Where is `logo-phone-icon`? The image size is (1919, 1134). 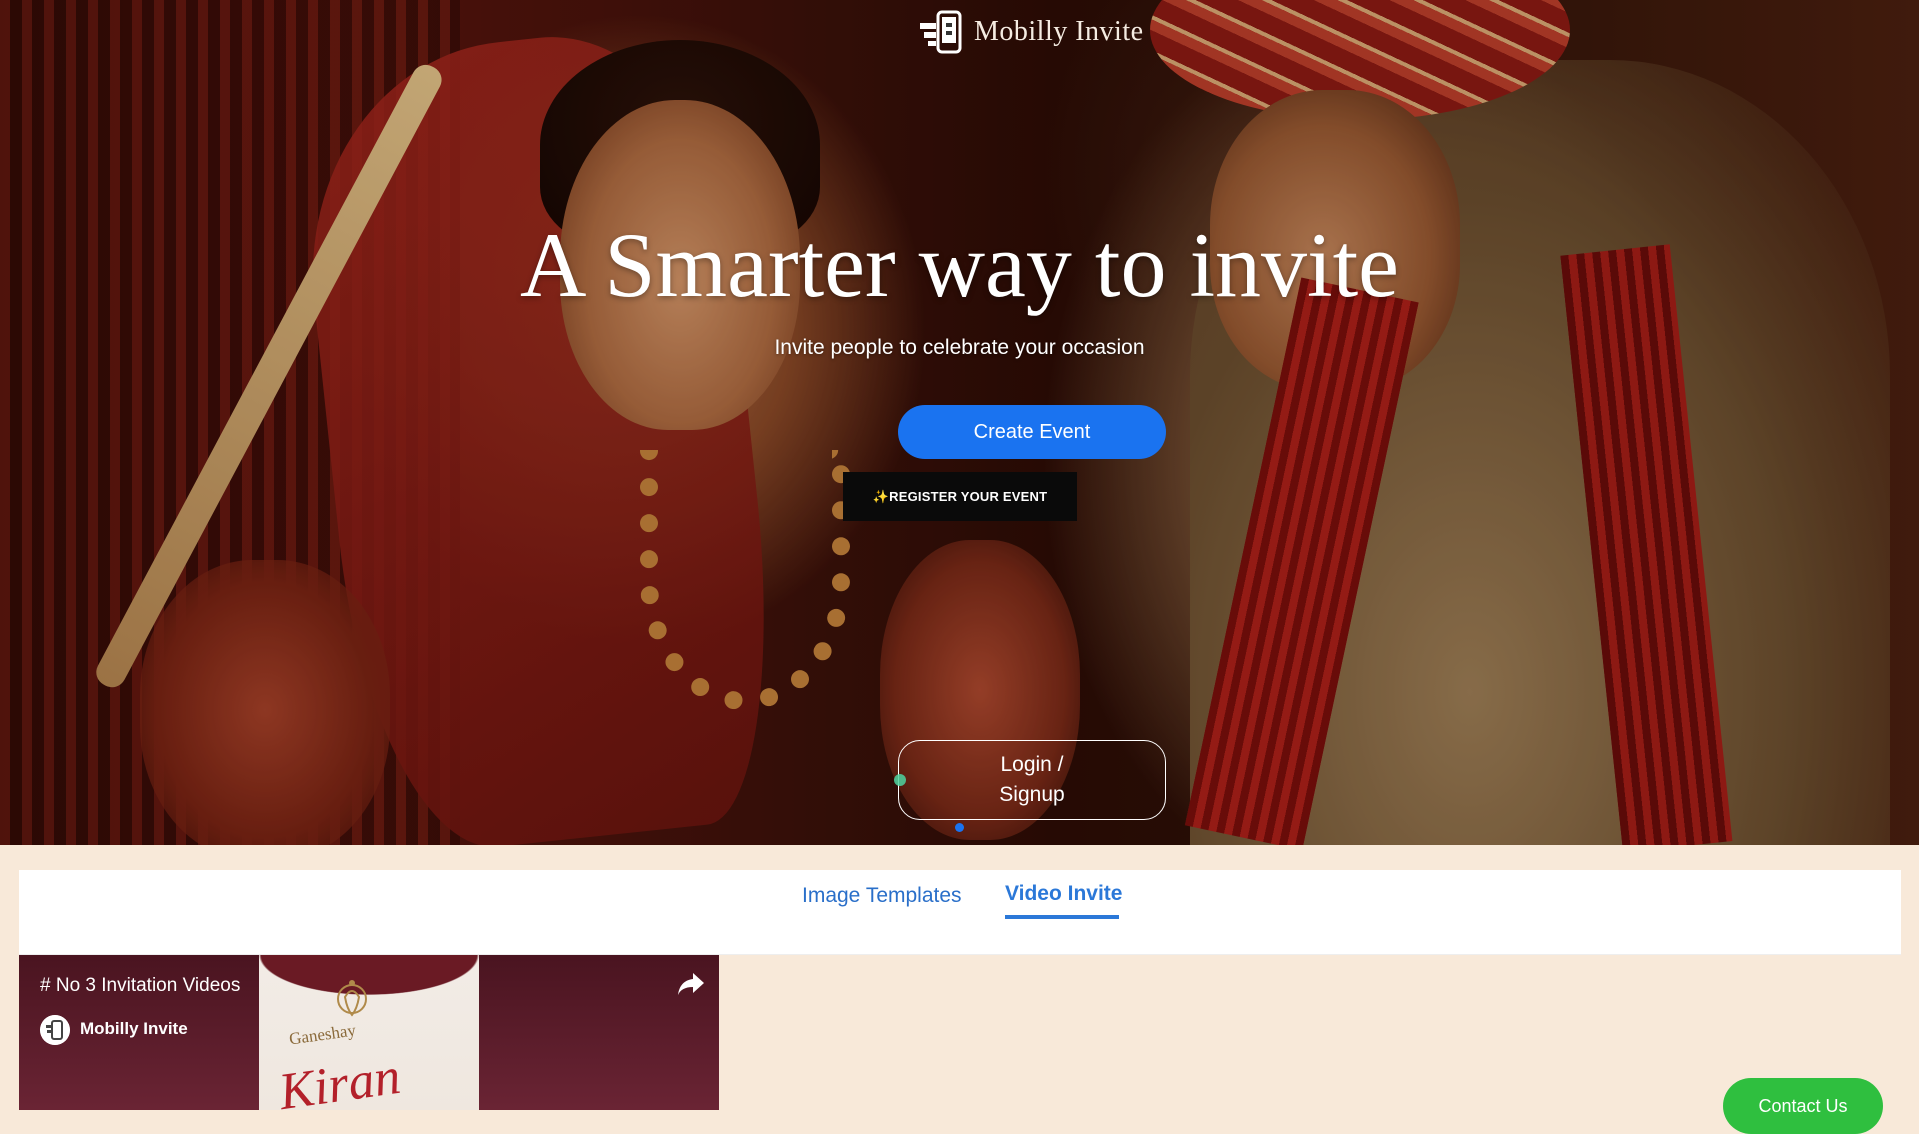 logo-phone-icon is located at coordinates (941, 32).